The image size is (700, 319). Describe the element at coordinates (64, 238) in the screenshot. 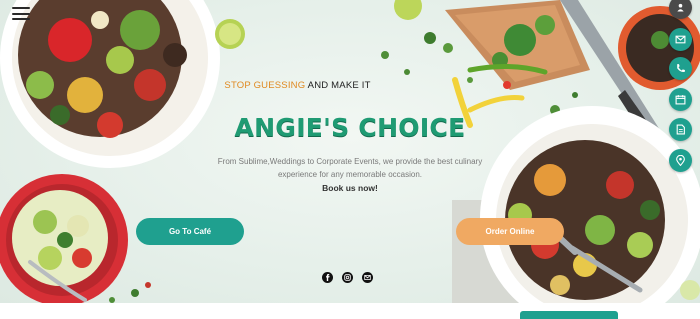

I see `bowl-bottom-left` at that location.